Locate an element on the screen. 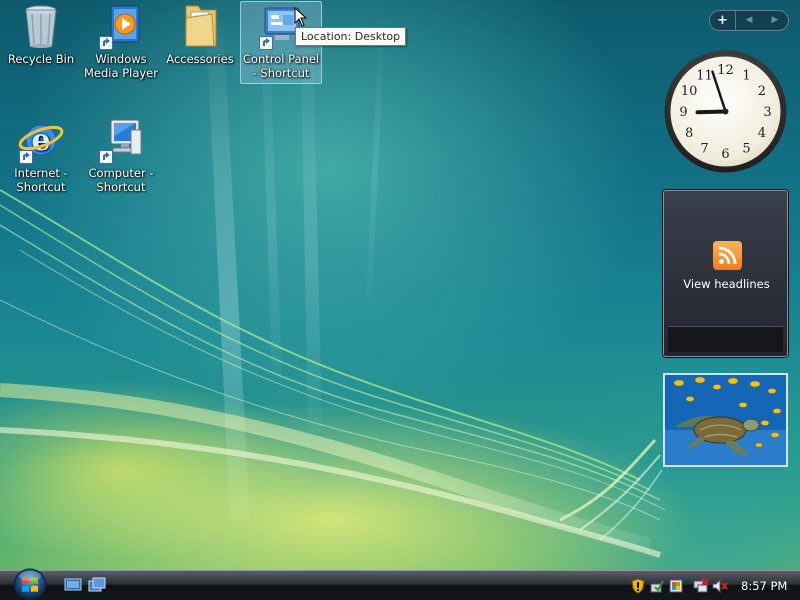 The image size is (800, 600). clock-numeral: 12 is located at coordinates (725, 70).